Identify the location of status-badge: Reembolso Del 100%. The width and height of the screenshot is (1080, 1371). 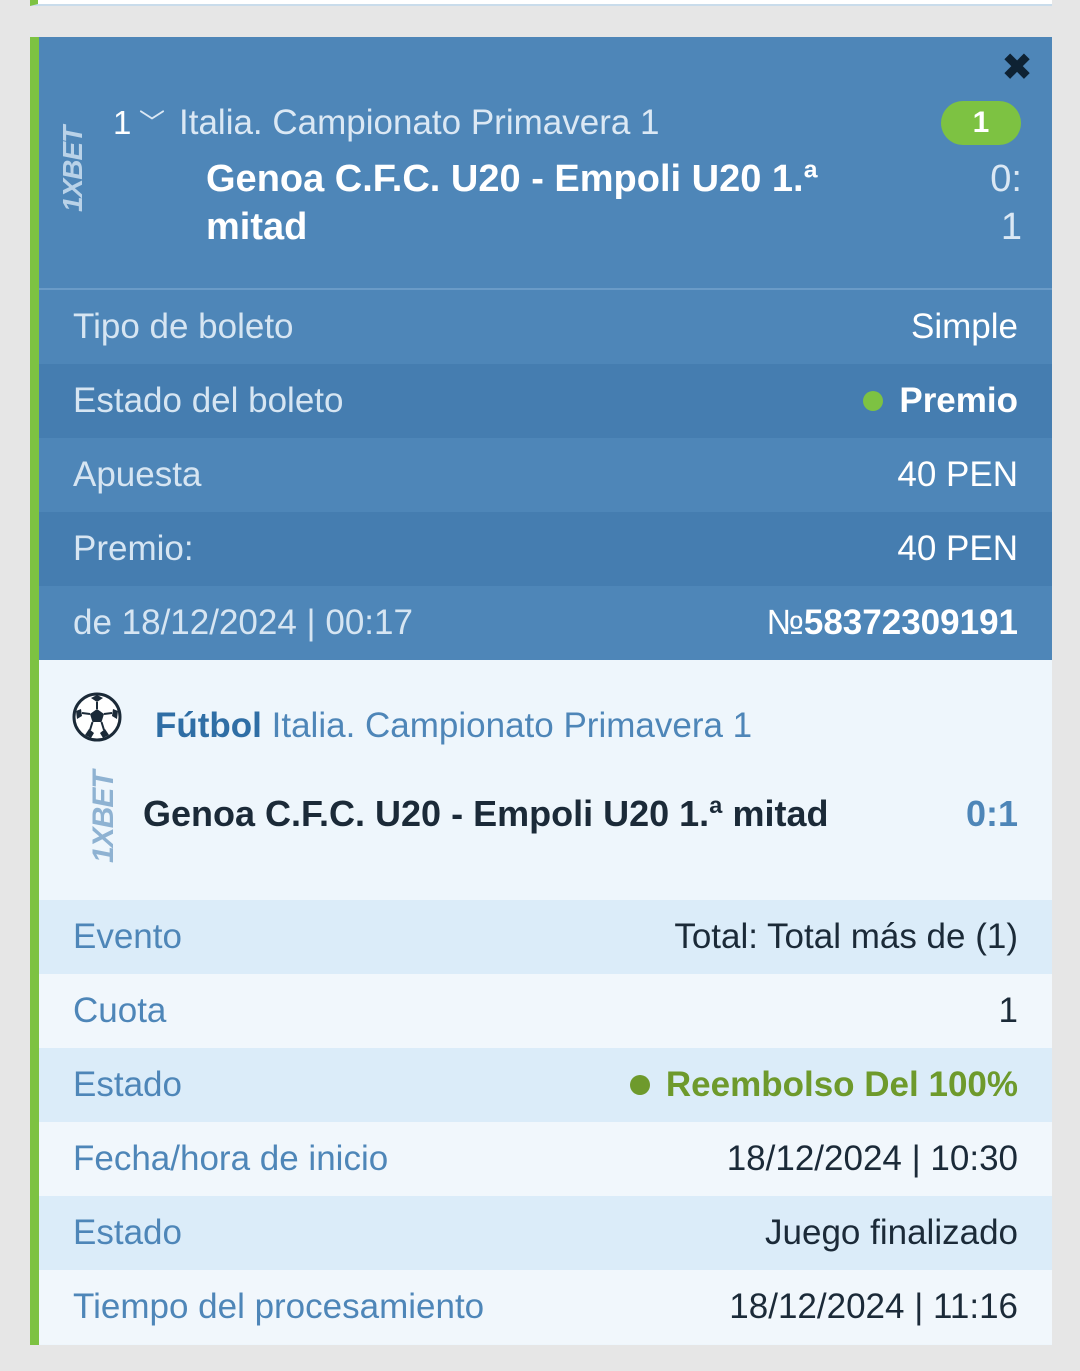
(823, 1085).